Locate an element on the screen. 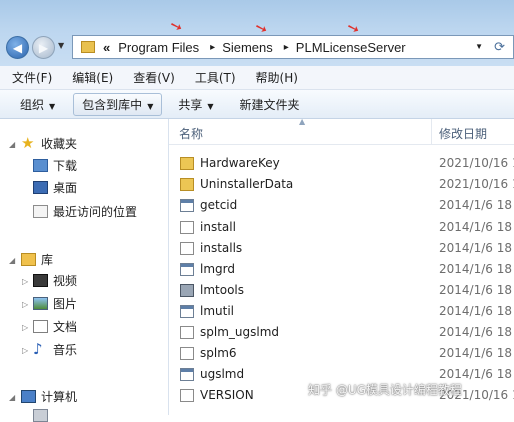 This screenshot has height=422, width=514. file-name: lmutil is located at coordinates (217, 311).